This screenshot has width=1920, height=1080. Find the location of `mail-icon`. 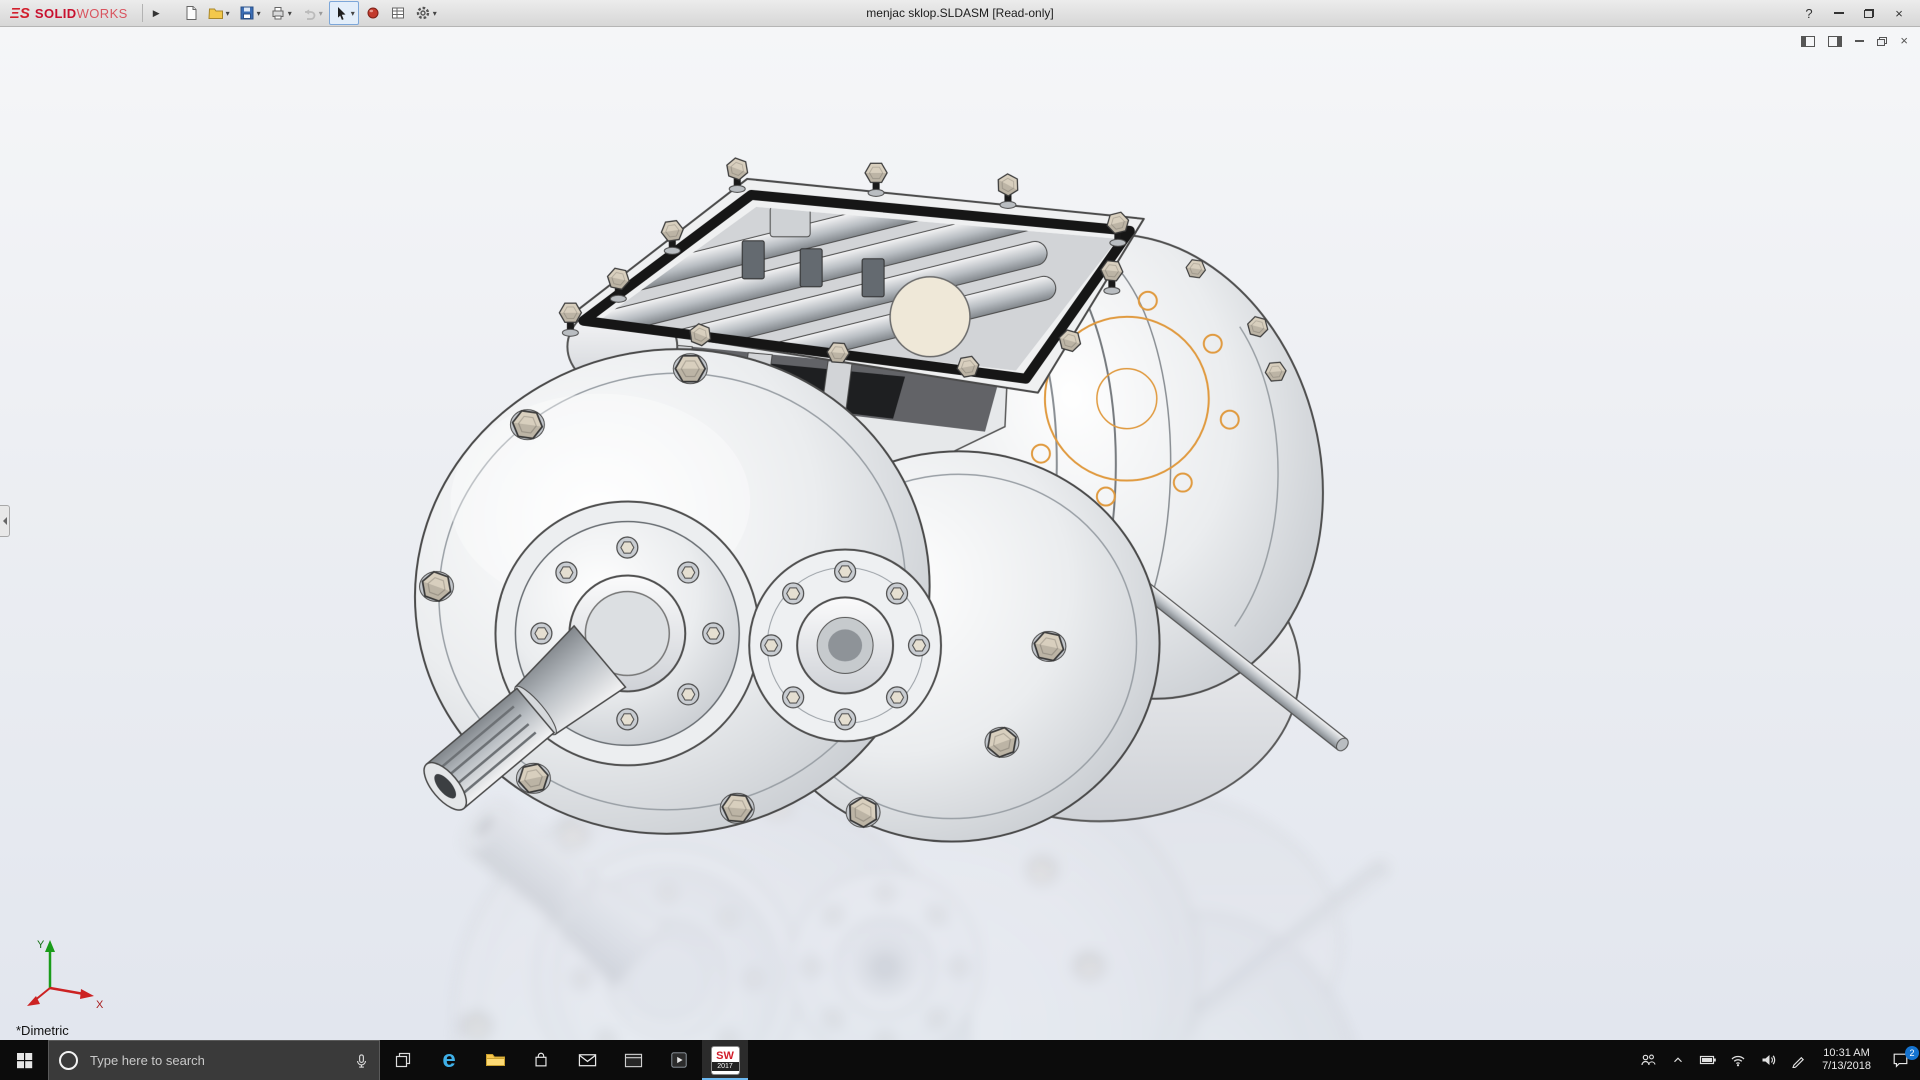

mail-icon is located at coordinates (587, 1060).